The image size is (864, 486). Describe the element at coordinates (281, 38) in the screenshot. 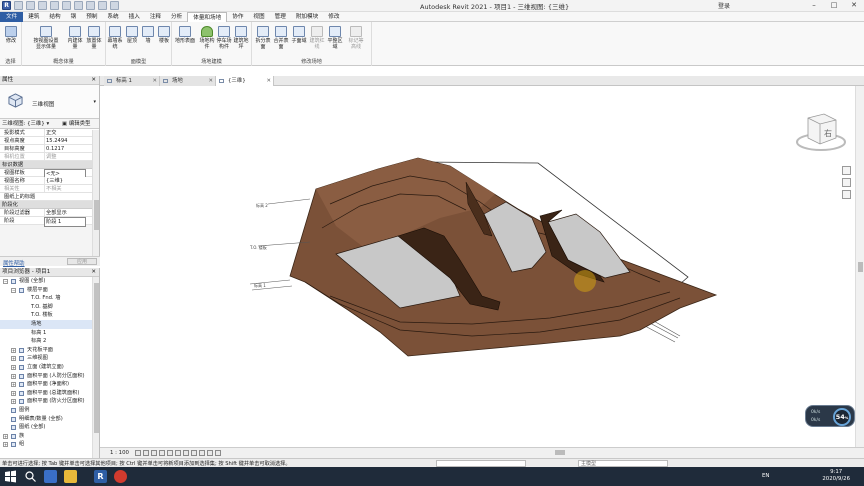

I see `merge-surface-button: 合并表面` at that location.